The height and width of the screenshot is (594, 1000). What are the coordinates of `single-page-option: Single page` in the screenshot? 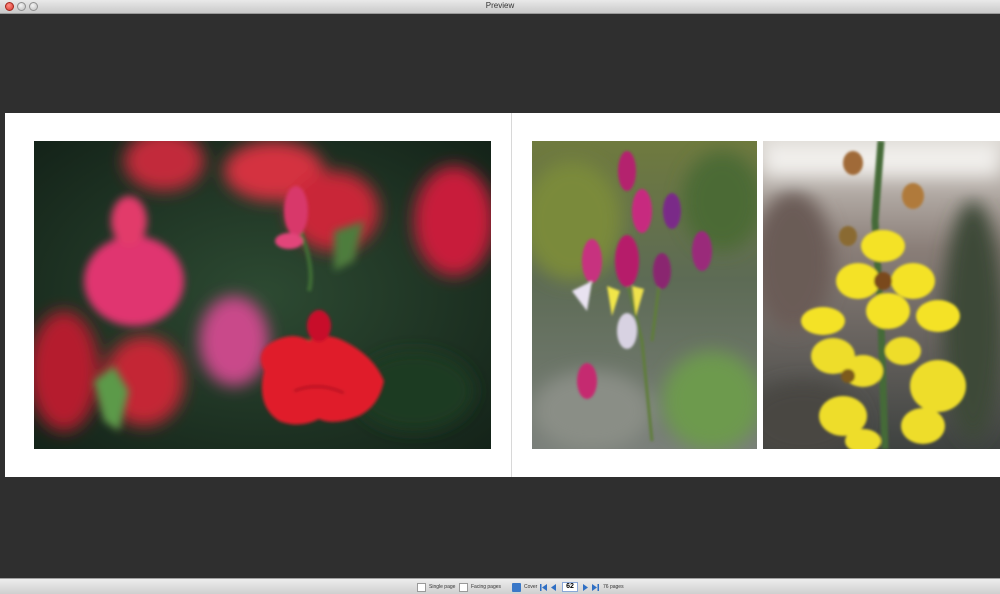 It's located at (436, 587).